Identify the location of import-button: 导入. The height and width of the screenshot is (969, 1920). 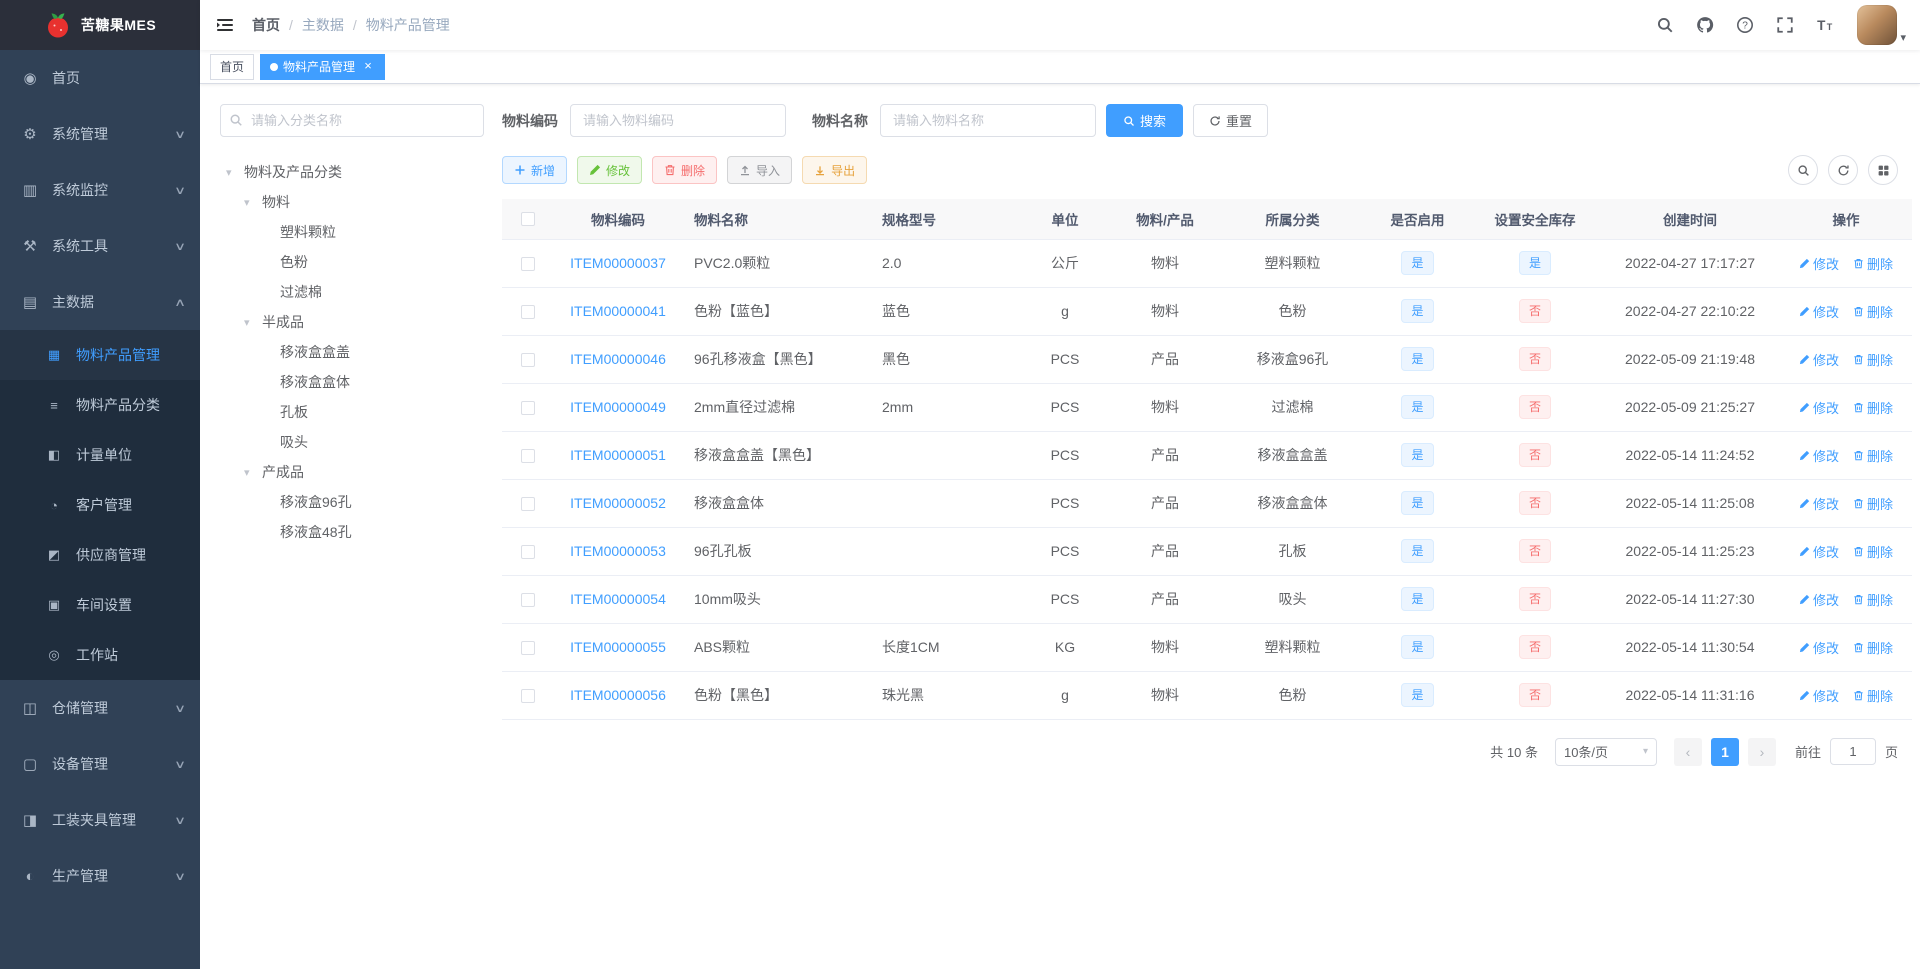
(760, 170).